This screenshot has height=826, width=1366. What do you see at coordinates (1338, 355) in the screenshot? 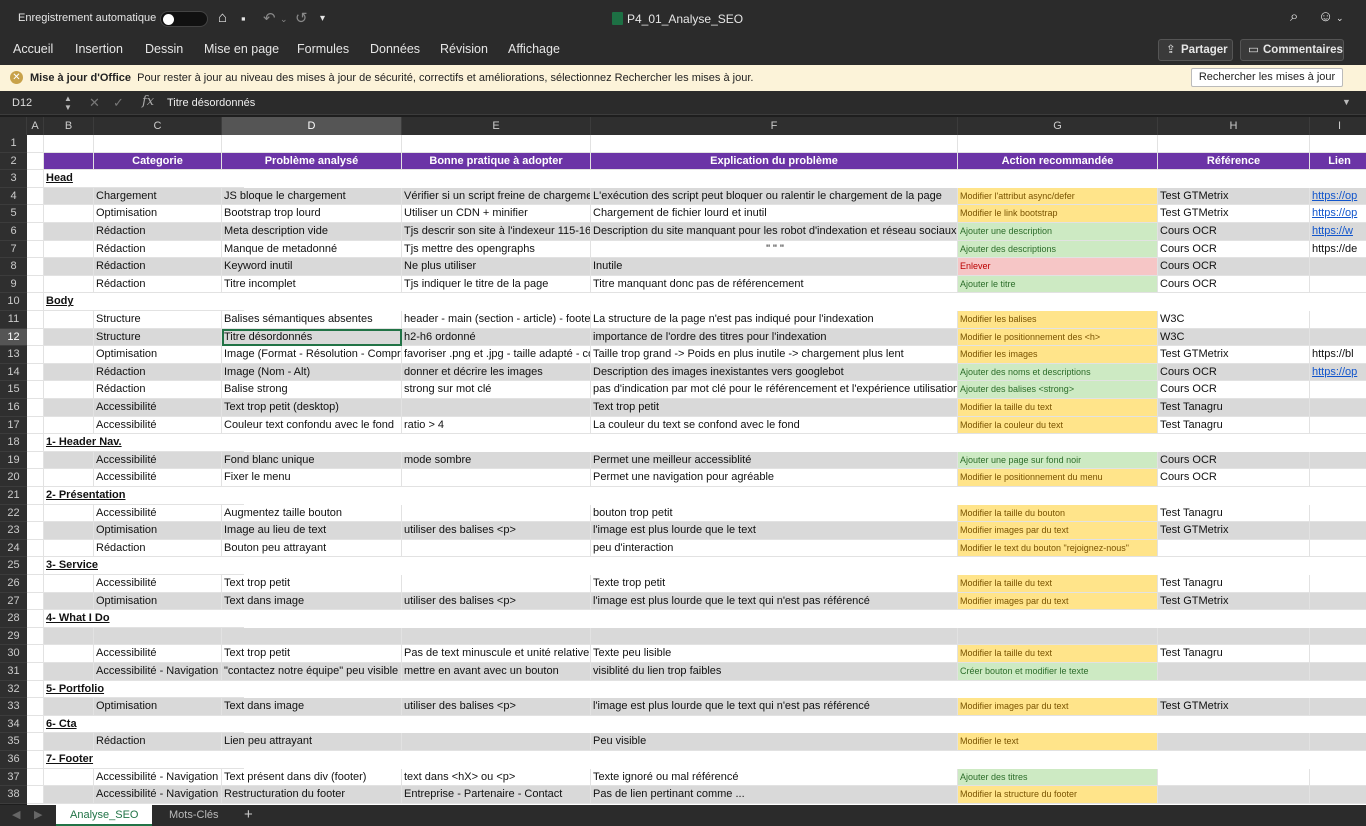
I see `cell-i: https://bl` at bounding box center [1338, 355].